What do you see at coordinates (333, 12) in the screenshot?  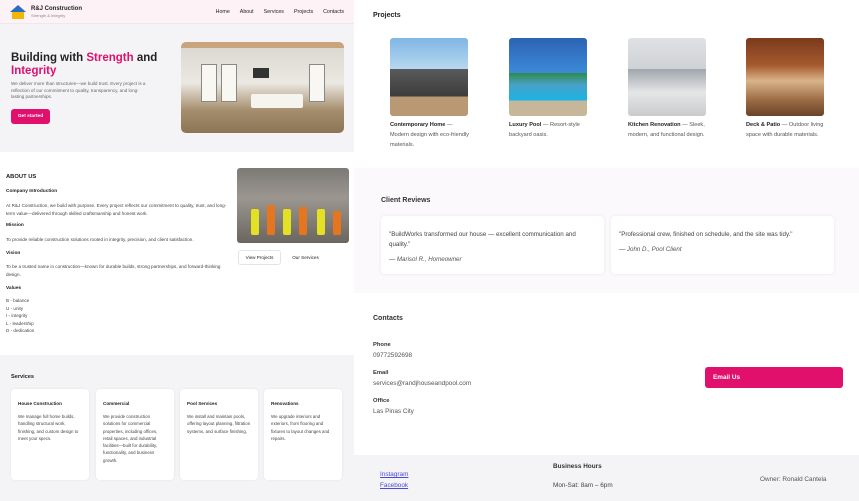 I see `nav-contacts: Contacts` at bounding box center [333, 12].